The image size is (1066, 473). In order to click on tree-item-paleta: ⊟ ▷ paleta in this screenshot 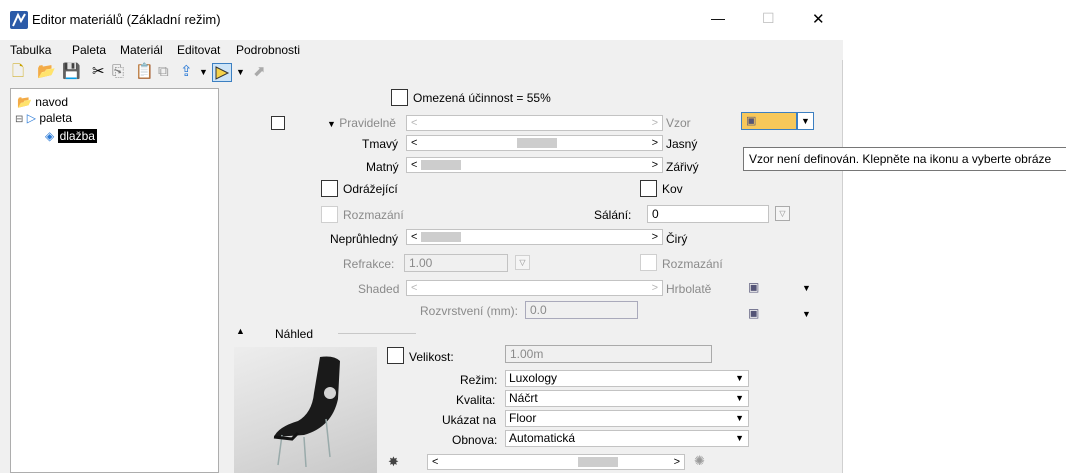, I will do `click(43, 118)`.